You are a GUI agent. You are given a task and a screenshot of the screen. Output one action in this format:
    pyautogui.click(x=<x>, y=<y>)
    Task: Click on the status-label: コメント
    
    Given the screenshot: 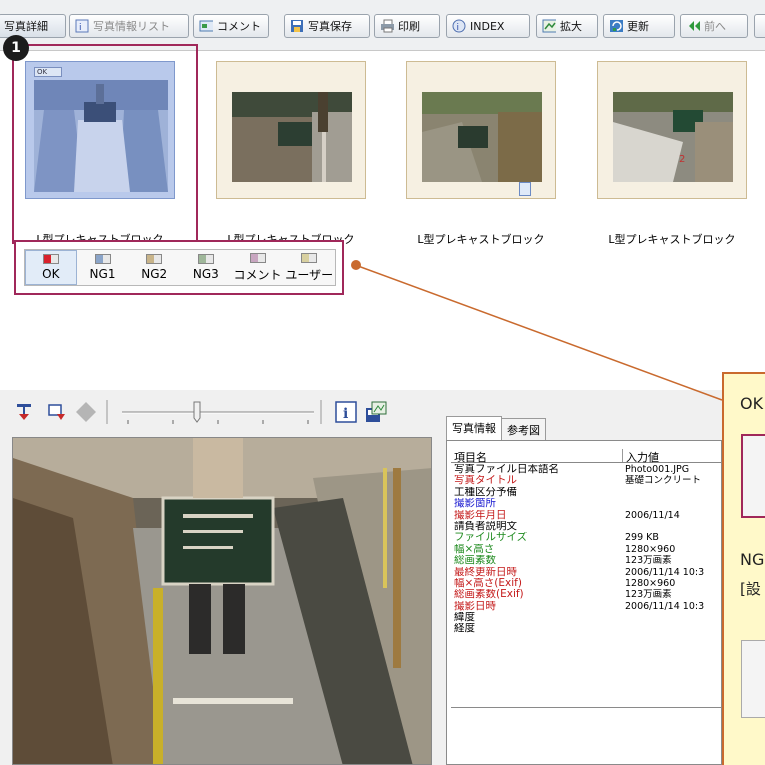 What is the action you would take?
    pyautogui.click(x=257, y=274)
    